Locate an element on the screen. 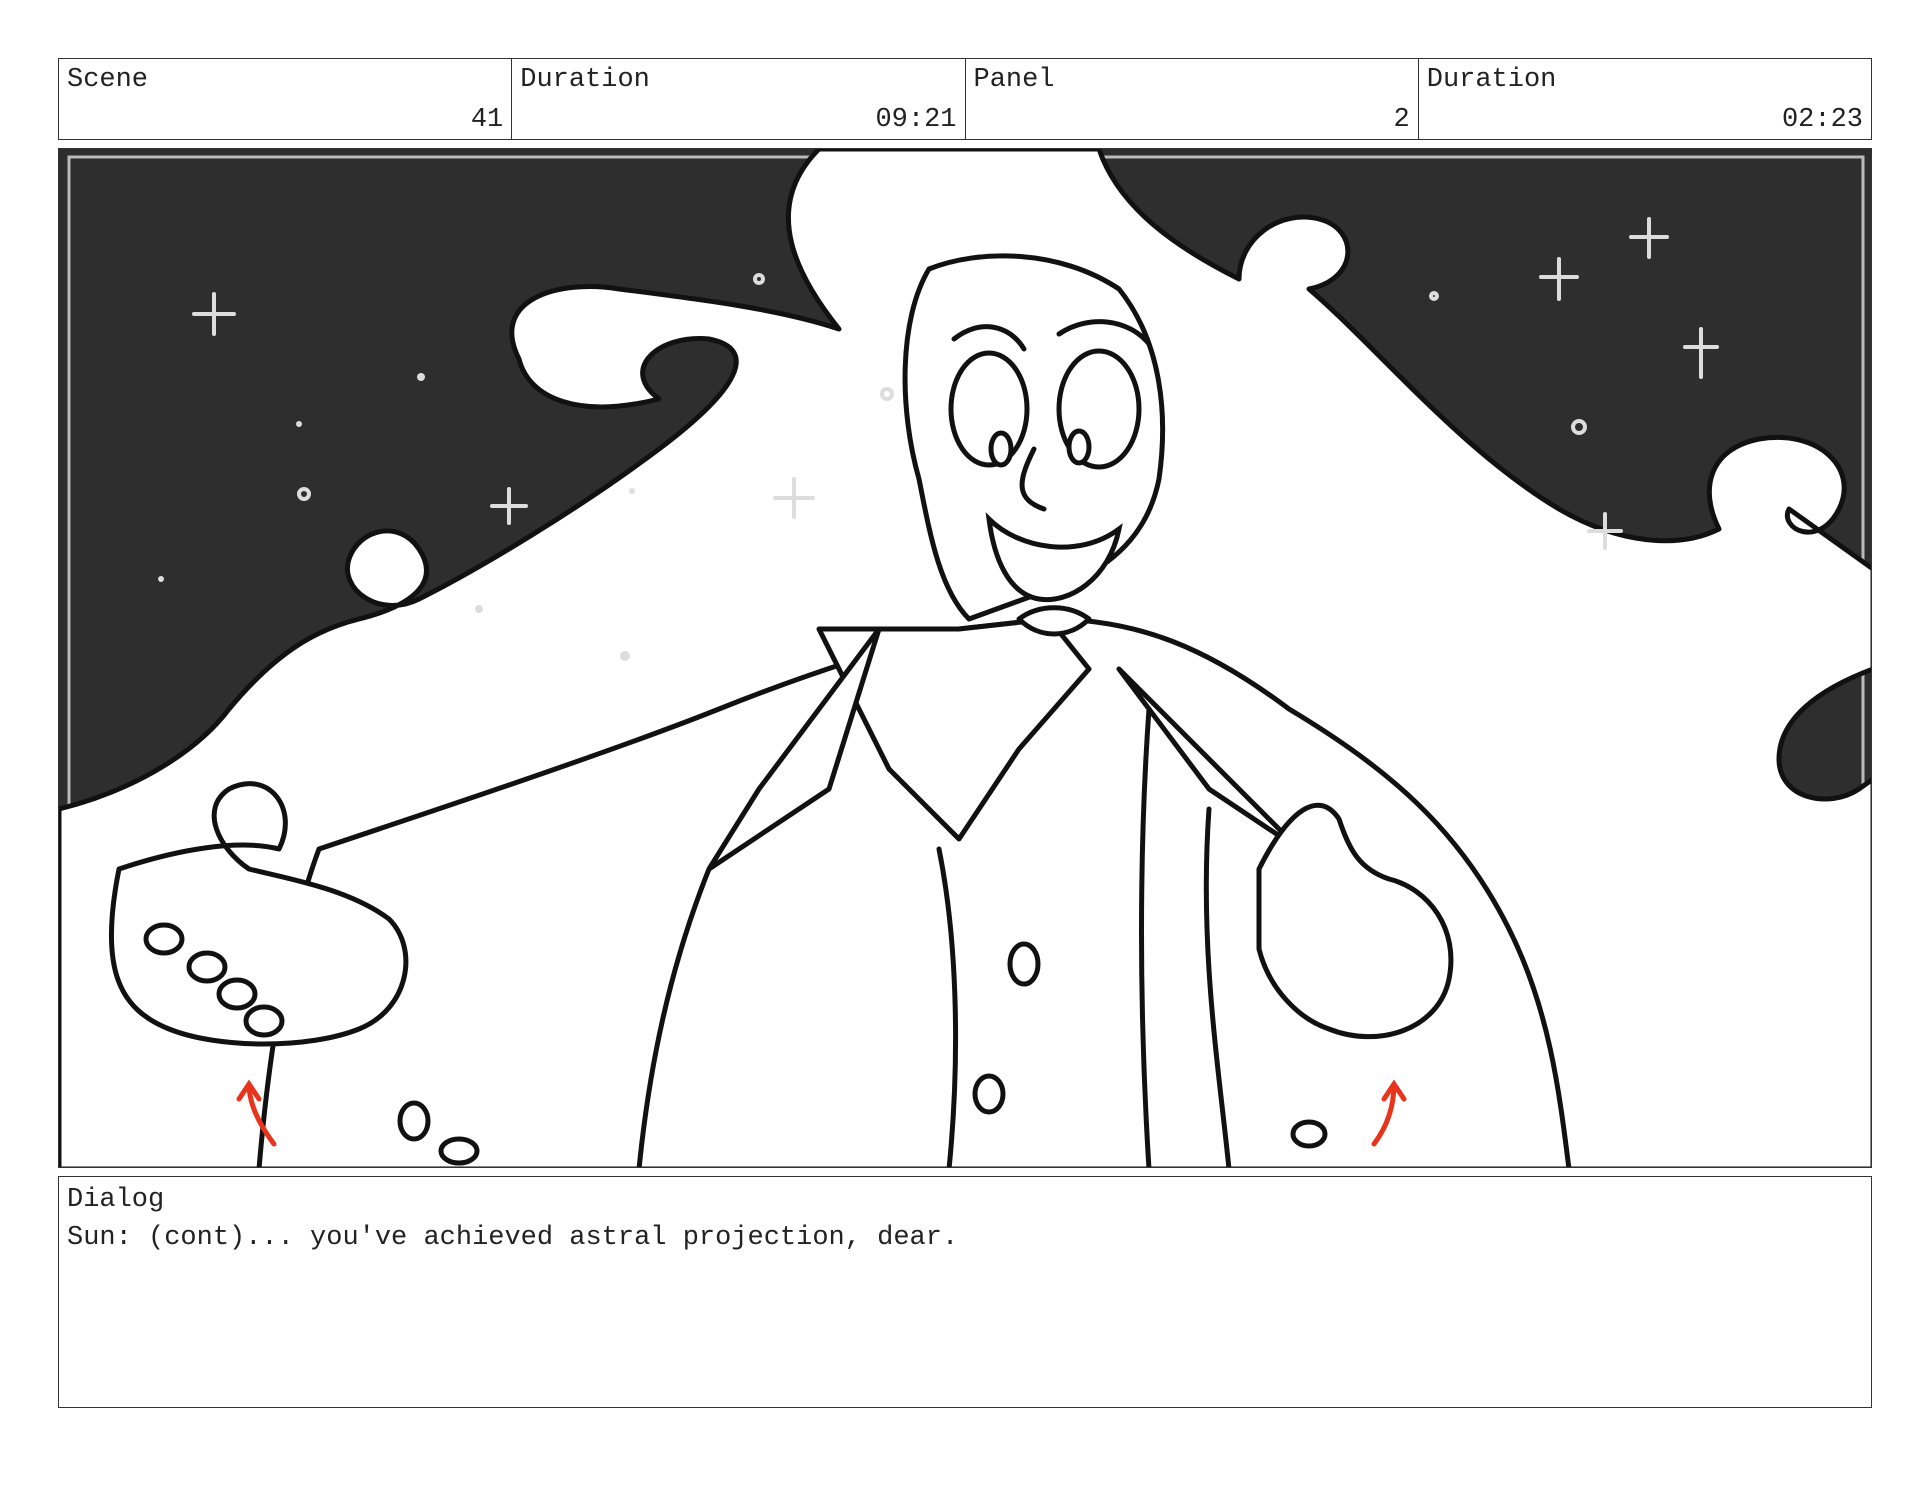 Image resolution: width=1920 pixels, height=1486 pixels. scene-duration-cell: Duration 09:21 is located at coordinates (739, 99).